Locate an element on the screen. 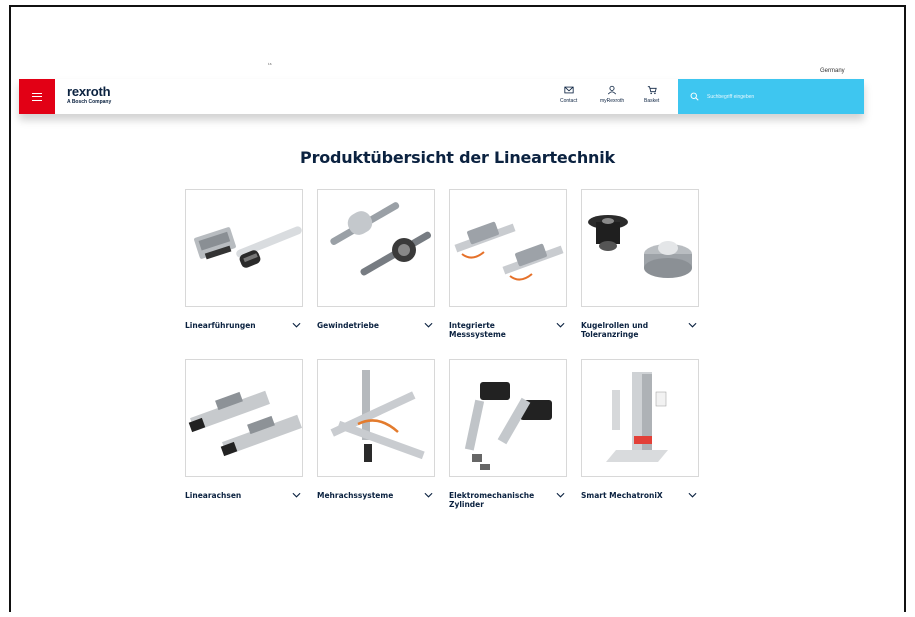  product-image-kugelrollen is located at coordinates (640, 248).